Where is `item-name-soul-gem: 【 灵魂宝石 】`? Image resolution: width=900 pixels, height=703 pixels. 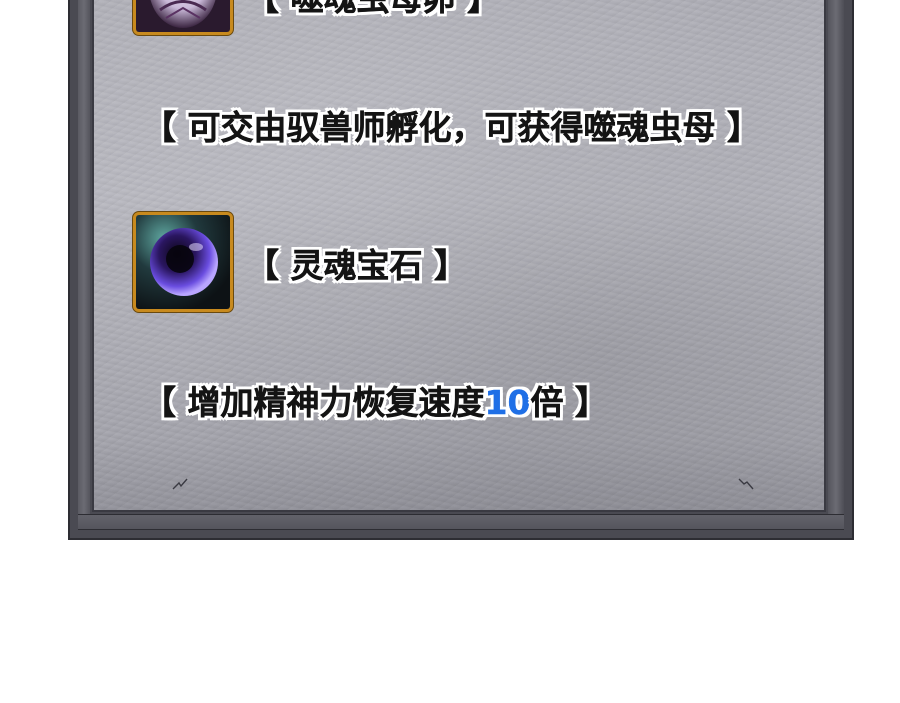 item-name-soul-gem: 【 灵魂宝石 】 is located at coordinates (356, 265).